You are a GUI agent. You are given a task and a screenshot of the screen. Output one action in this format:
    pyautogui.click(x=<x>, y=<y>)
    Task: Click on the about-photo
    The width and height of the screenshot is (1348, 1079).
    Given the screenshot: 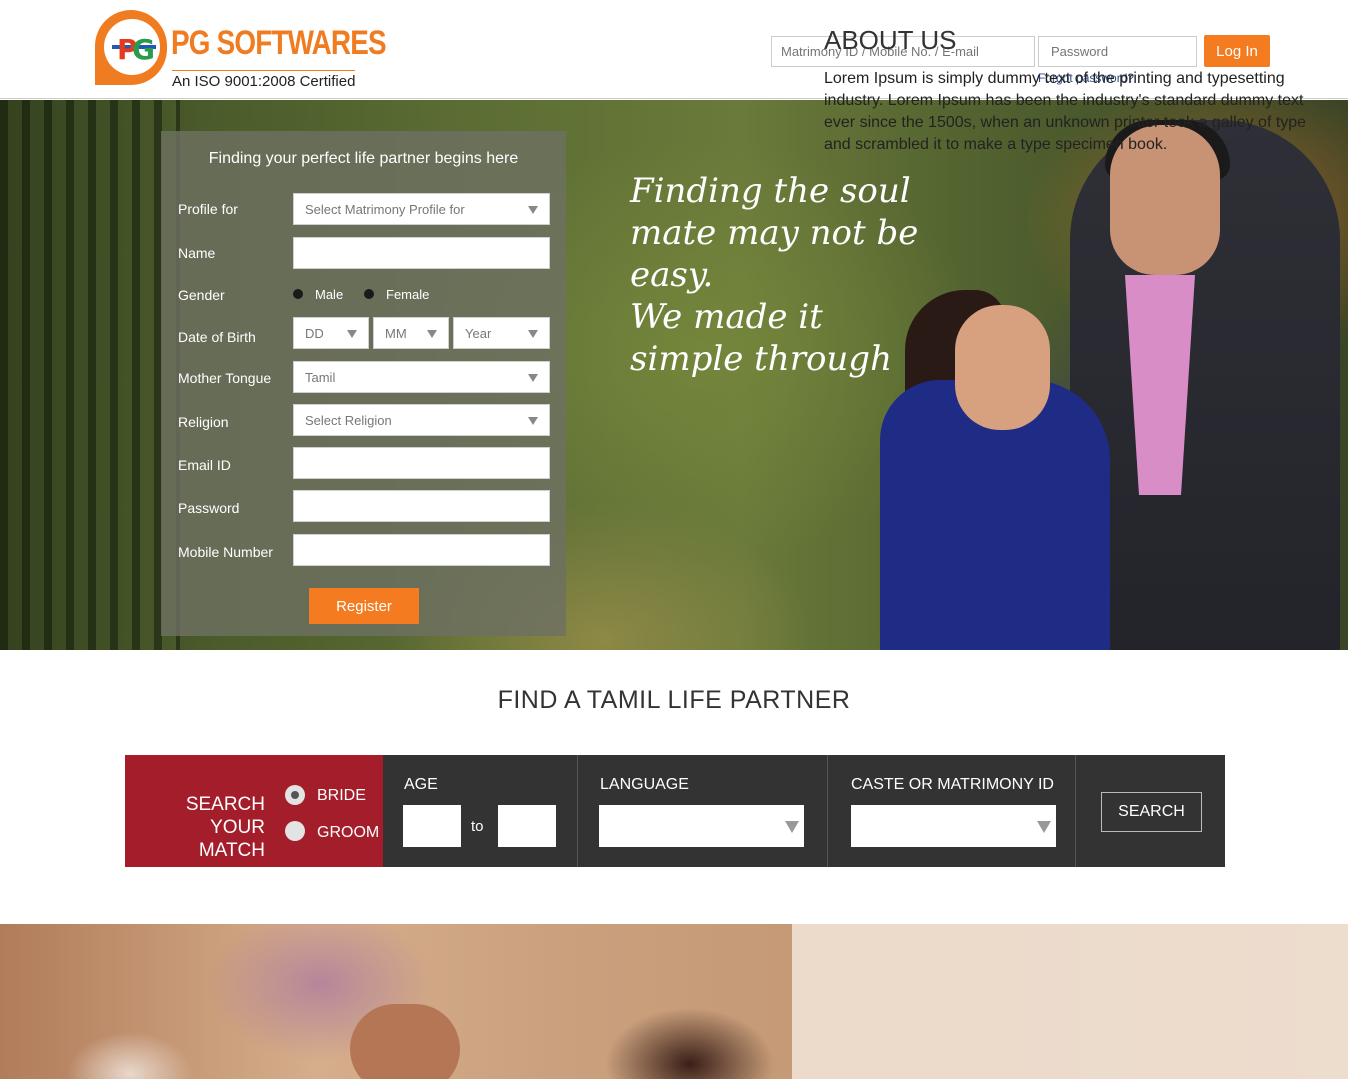 What is the action you would take?
    pyautogui.click(x=396, y=1001)
    